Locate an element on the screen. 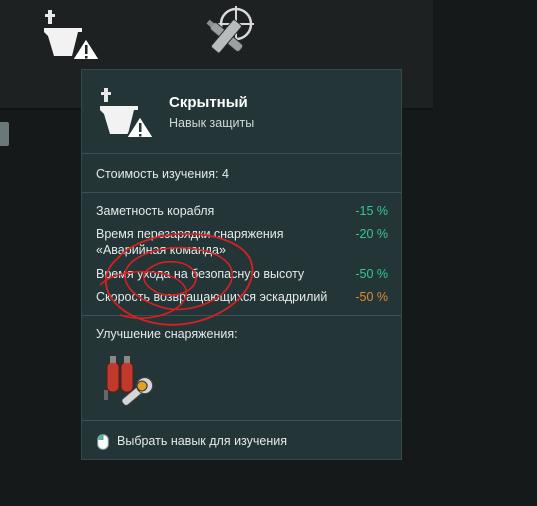  mouse-left-click-icon is located at coordinates (103, 442).